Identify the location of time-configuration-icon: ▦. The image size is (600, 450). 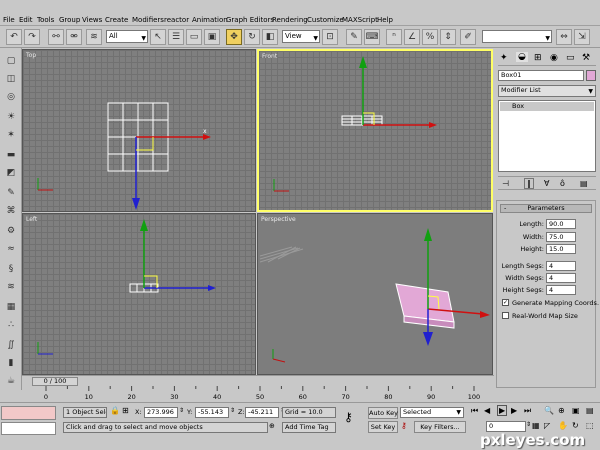
(536, 425).